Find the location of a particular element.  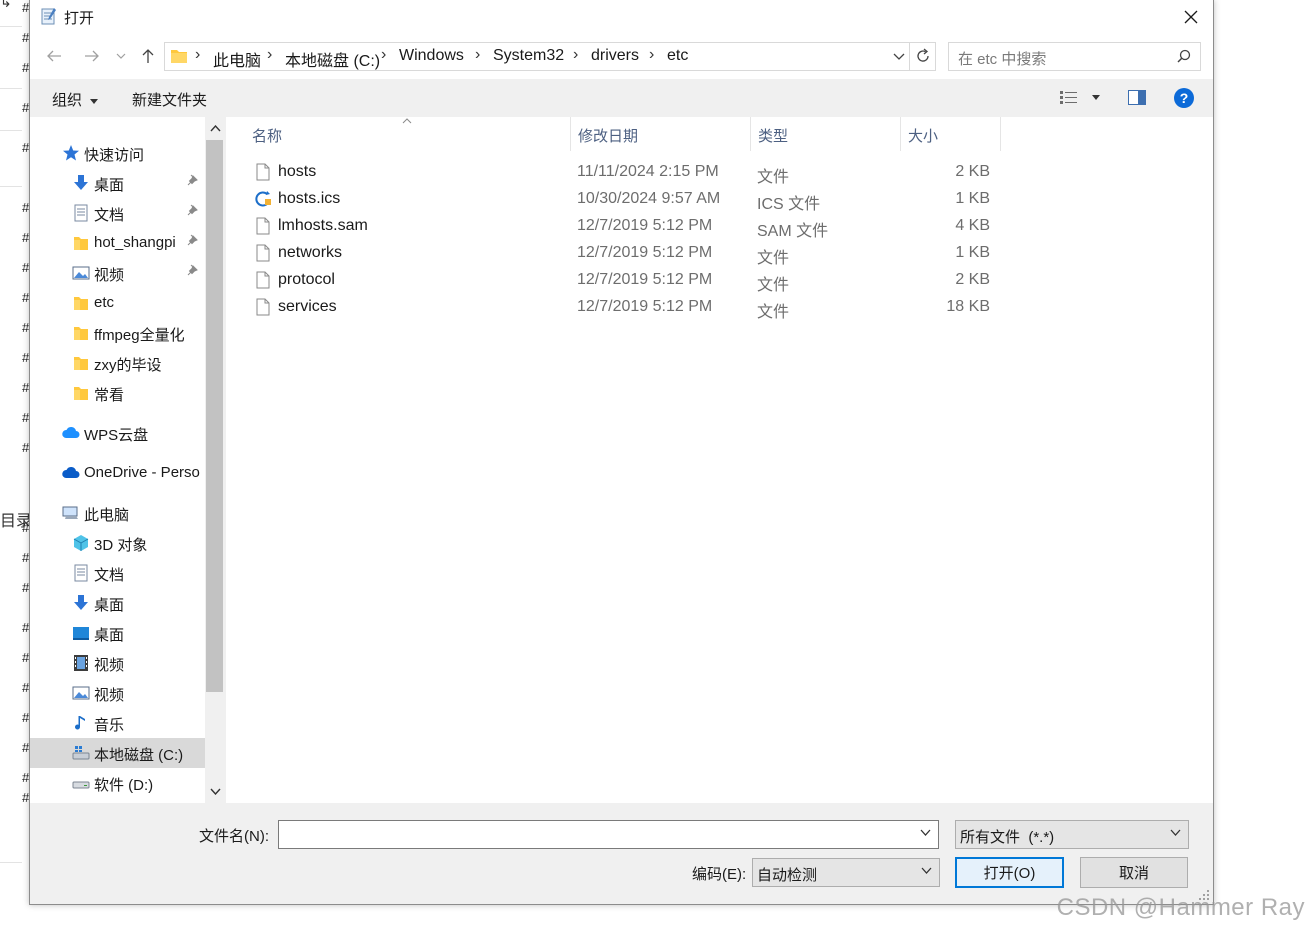

nav-item: ffmpeg全量化 is located at coordinates (128, 333).